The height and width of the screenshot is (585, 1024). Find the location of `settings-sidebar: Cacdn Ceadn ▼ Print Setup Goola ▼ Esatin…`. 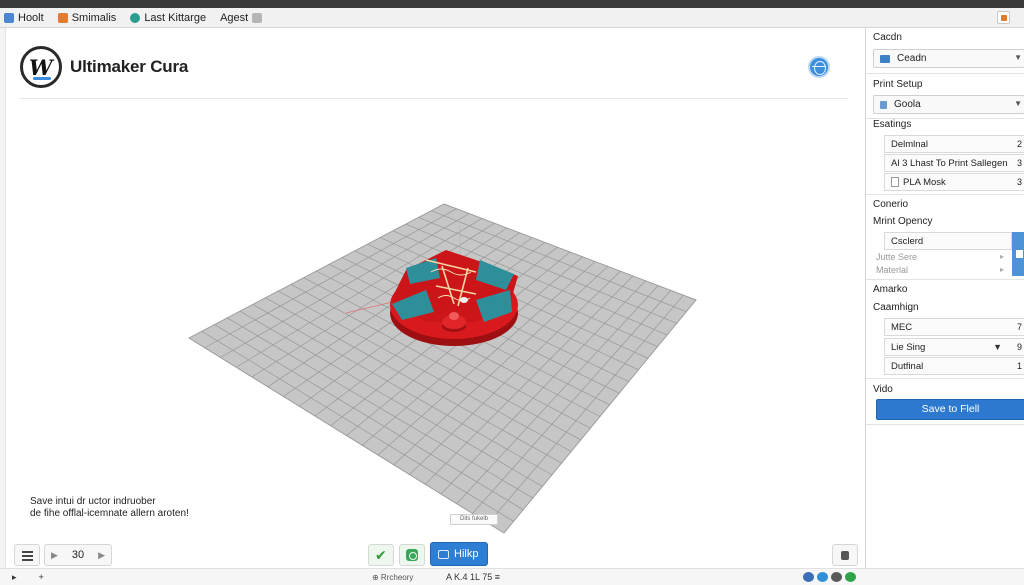

settings-sidebar: Cacdn Ceadn ▼ Print Setup Goola ▼ Esatin… is located at coordinates (944, 298).